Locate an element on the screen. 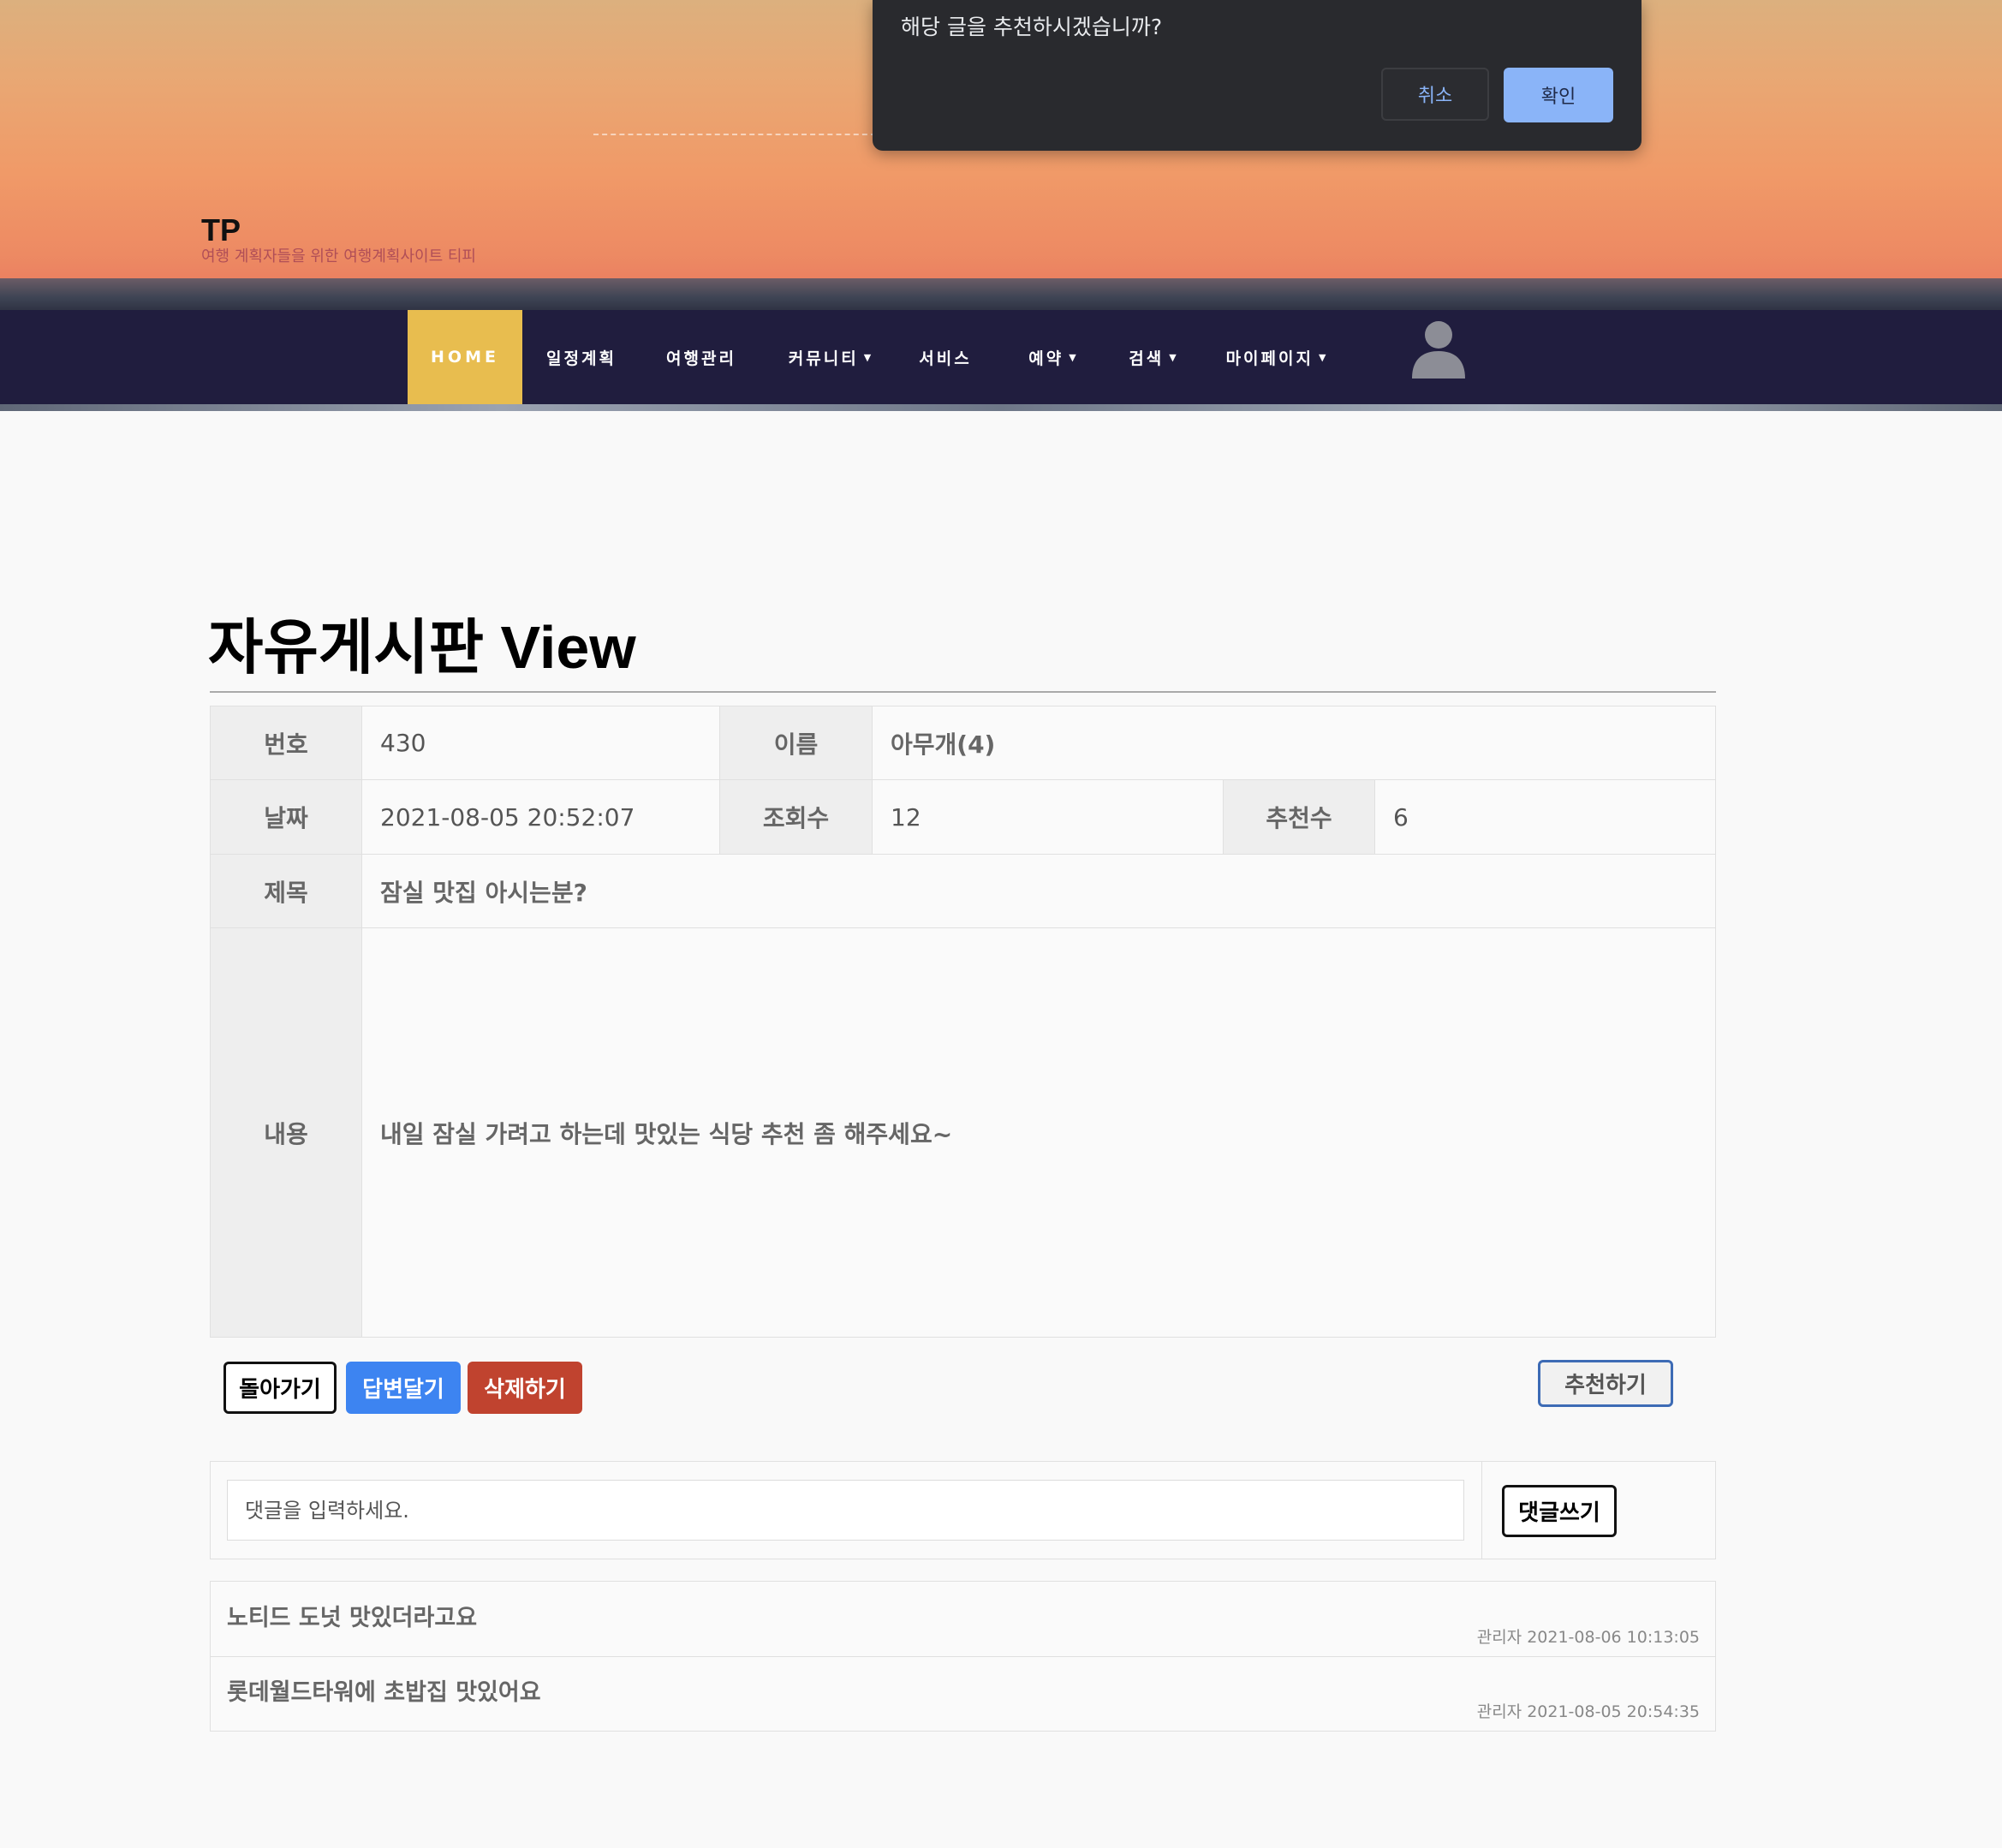  main-nav: HOME 일정계획 여행관리 커뮤니티 ▼ 서비스 예약 ▼ 검색 ▼ 마이페이지 ▼ is located at coordinates (1001, 357).